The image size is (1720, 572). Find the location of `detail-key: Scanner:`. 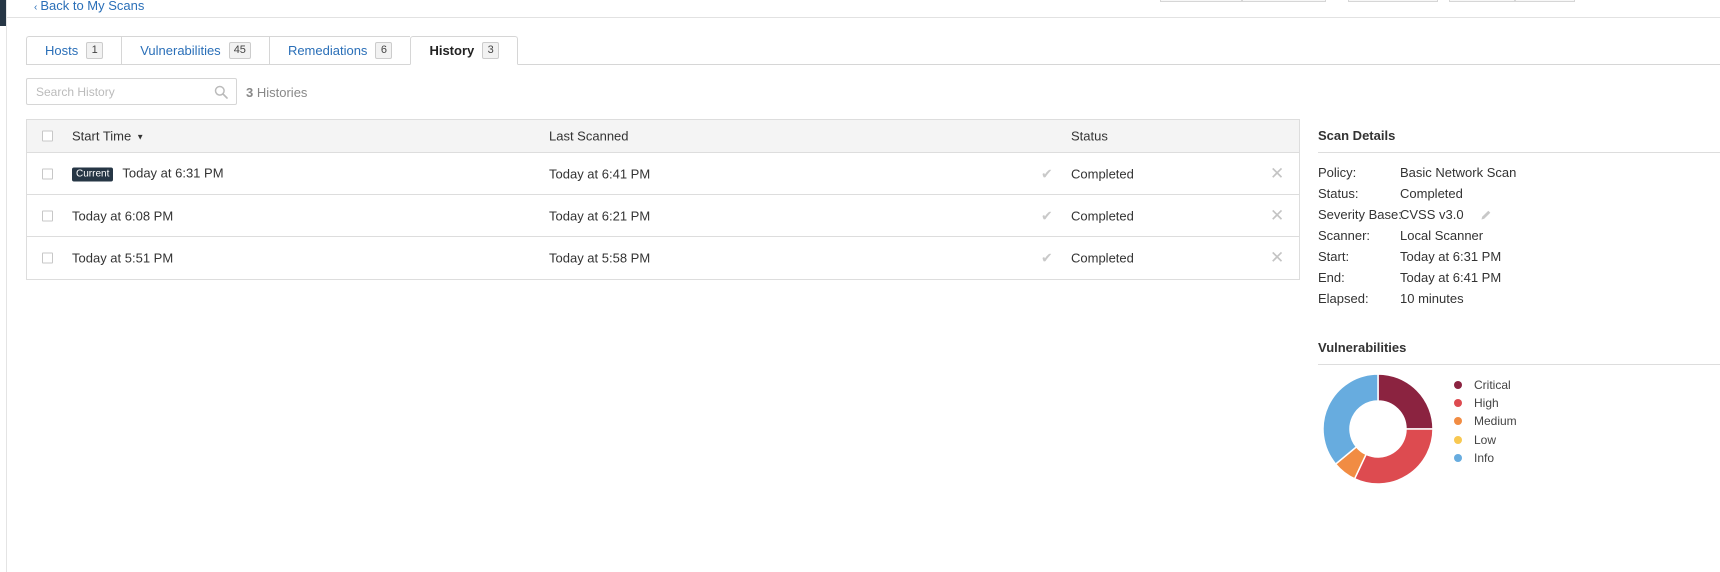

detail-key: Scanner: is located at coordinates (1344, 235).